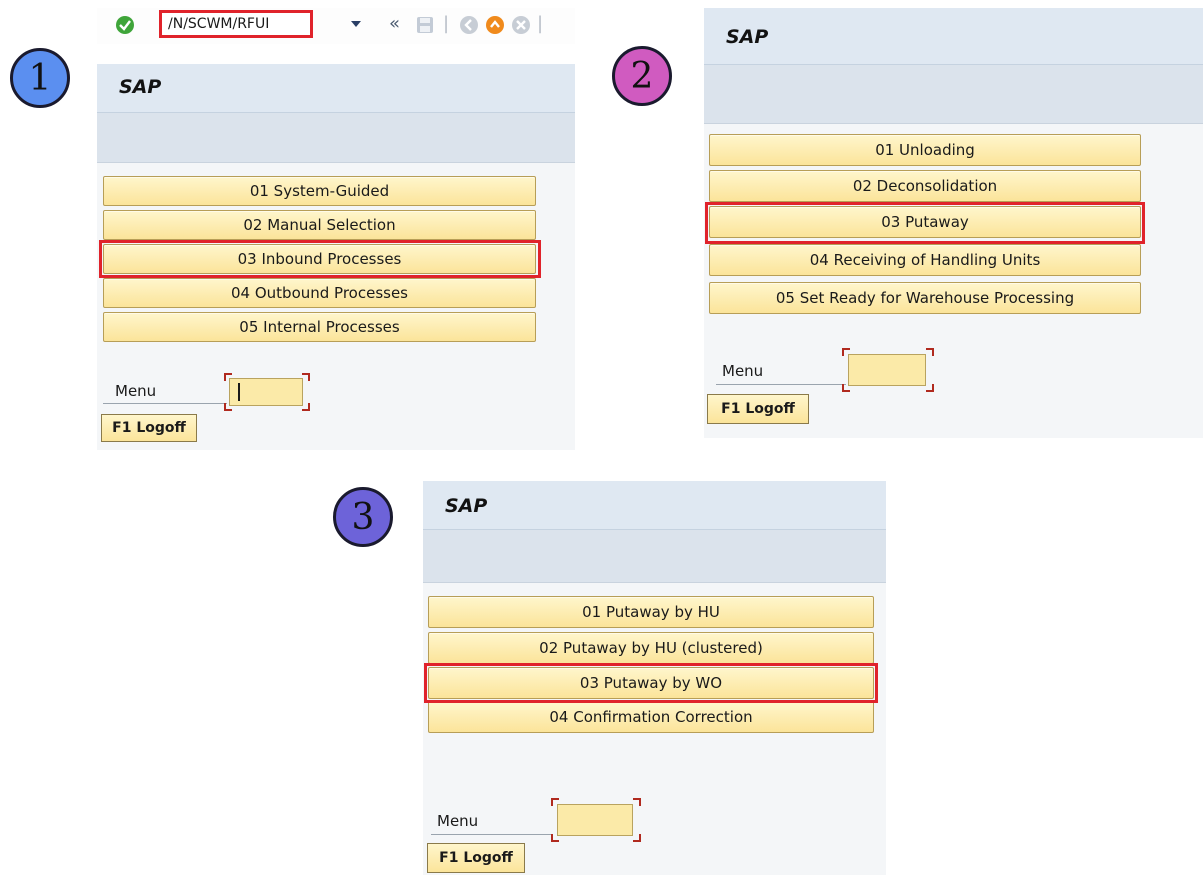 This screenshot has width=1203, height=875. Describe the element at coordinates (469, 27) in the screenshot. I see `back-icon` at that location.